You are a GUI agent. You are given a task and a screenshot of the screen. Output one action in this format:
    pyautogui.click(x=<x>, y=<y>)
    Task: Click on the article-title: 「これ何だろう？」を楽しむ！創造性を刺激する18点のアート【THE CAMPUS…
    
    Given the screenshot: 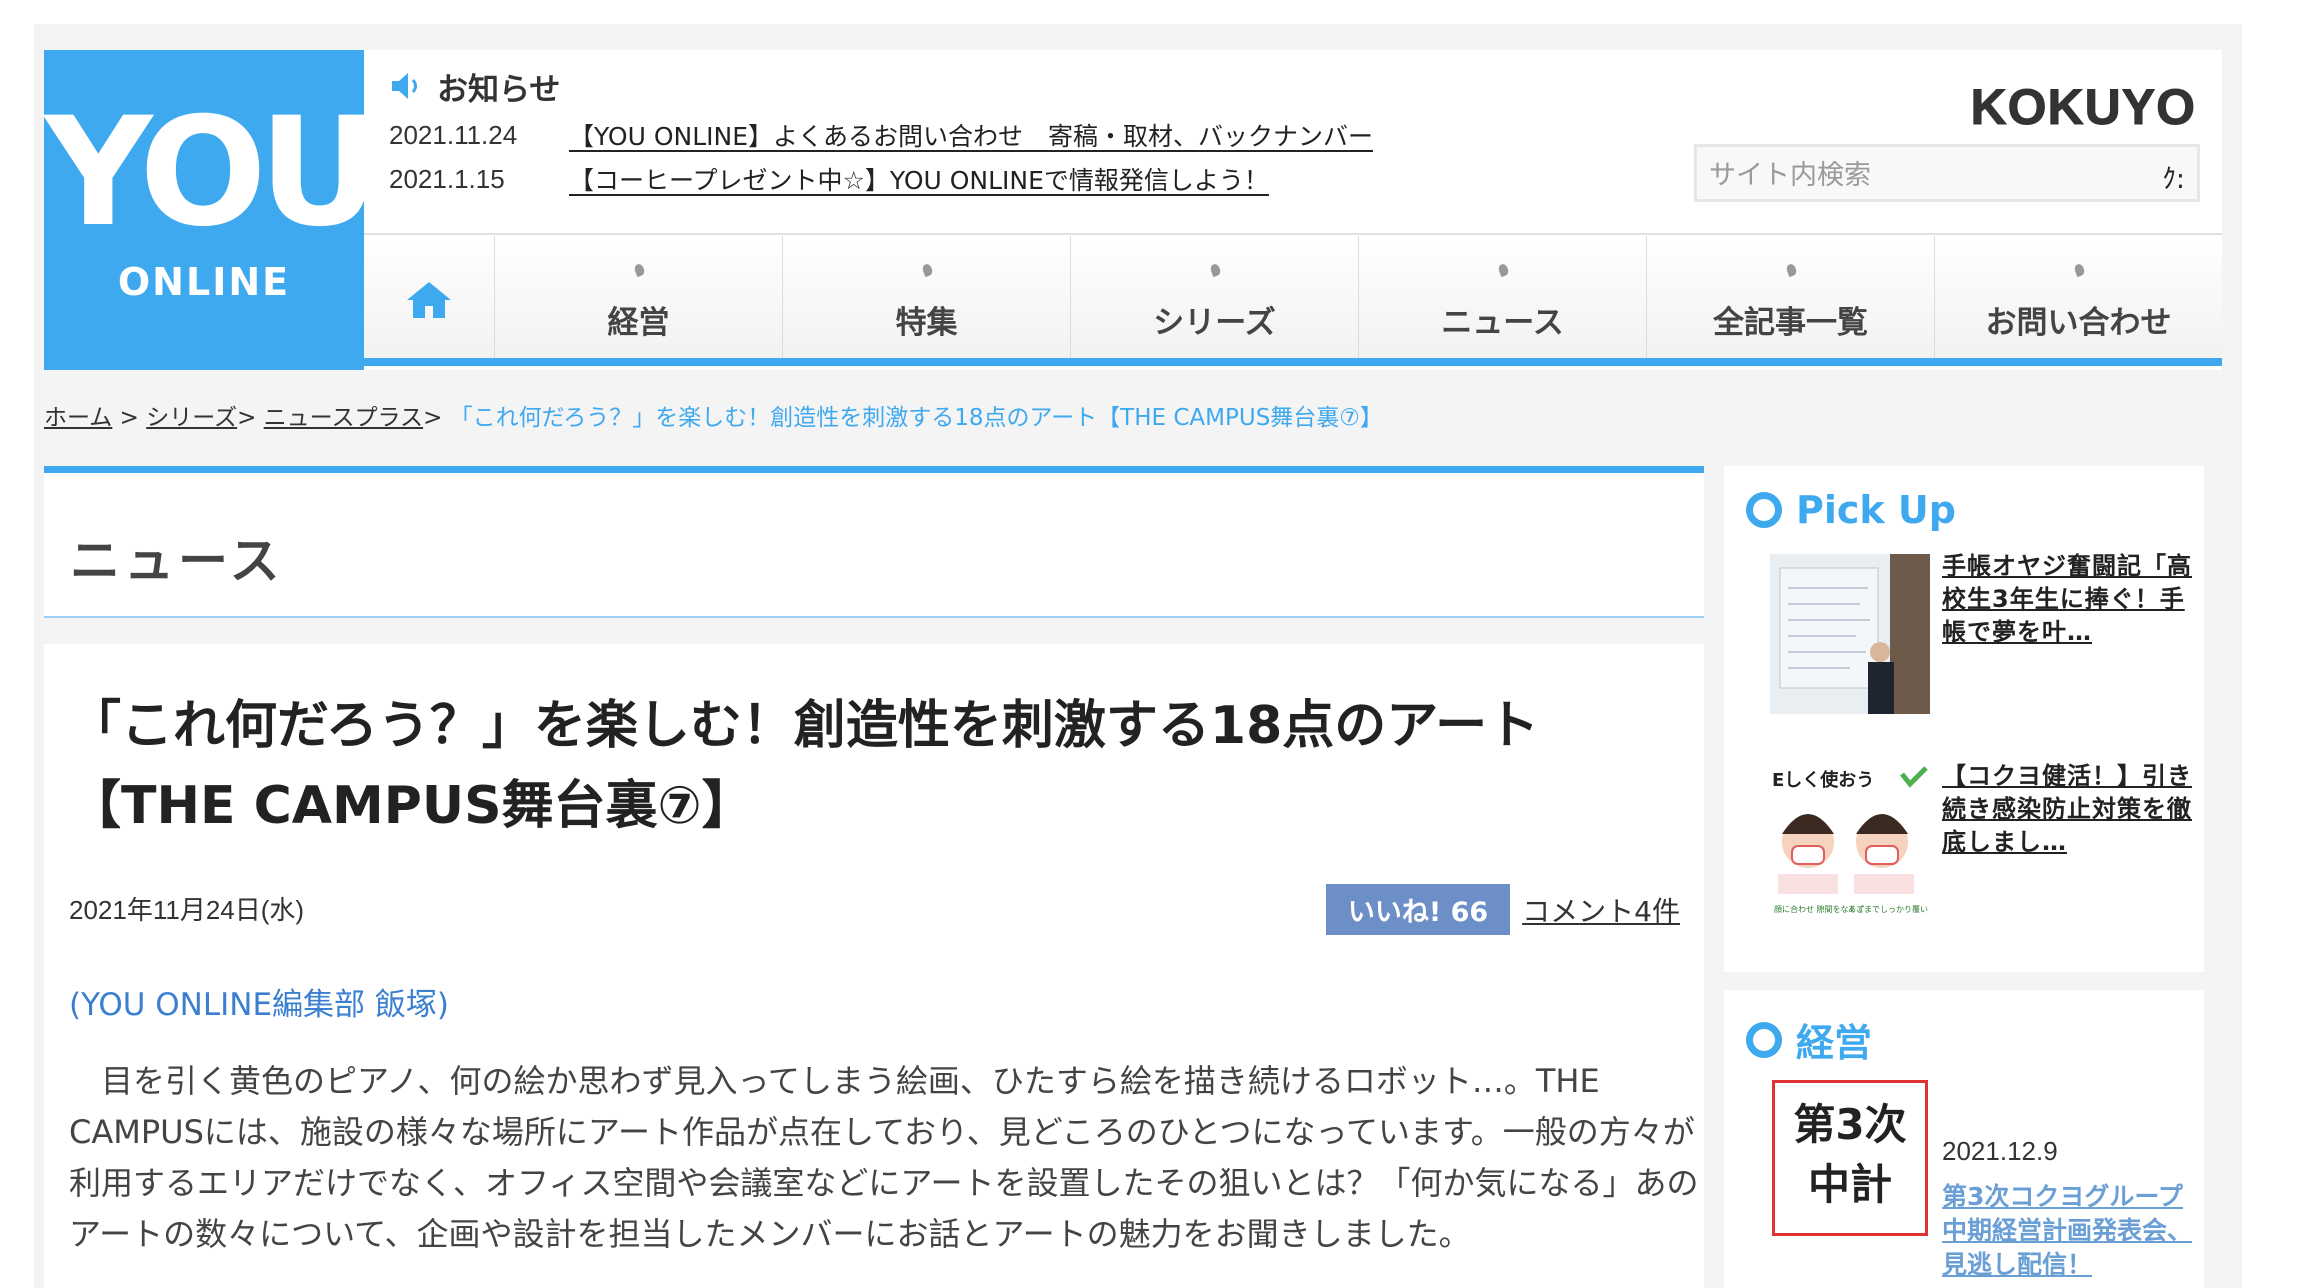 What is the action you would take?
    pyautogui.click(x=804, y=766)
    